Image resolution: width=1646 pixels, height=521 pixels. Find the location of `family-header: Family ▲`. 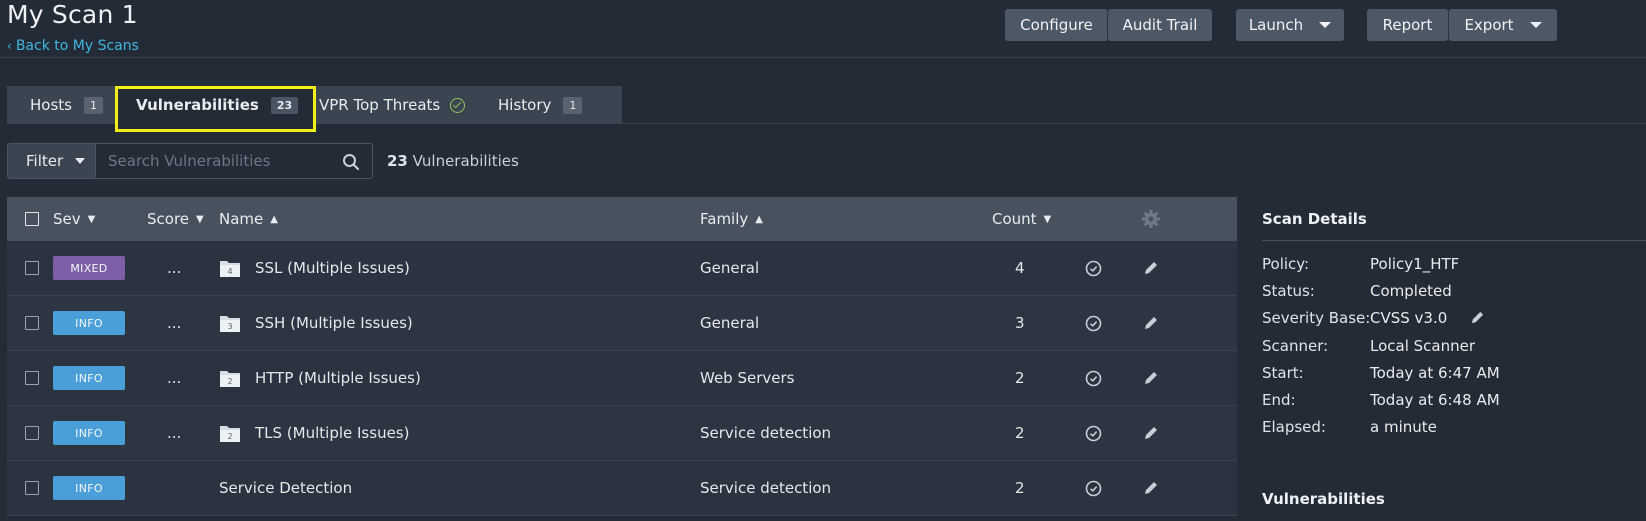

family-header: Family ▲ is located at coordinates (731, 219).